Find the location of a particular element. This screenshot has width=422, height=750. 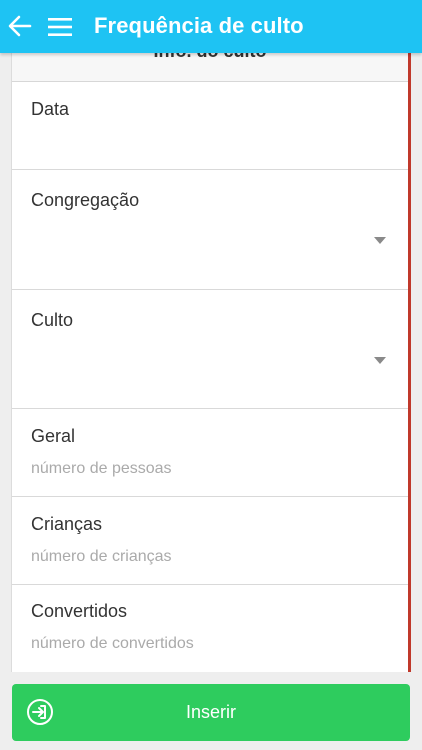

congregacao-select is located at coordinates (213, 242).